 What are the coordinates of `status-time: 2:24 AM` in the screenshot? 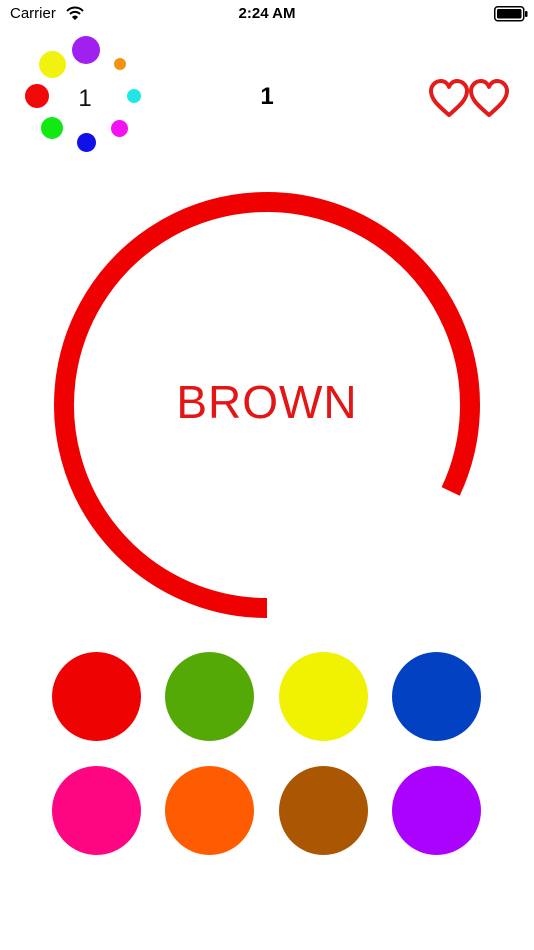 It's located at (267, 13).